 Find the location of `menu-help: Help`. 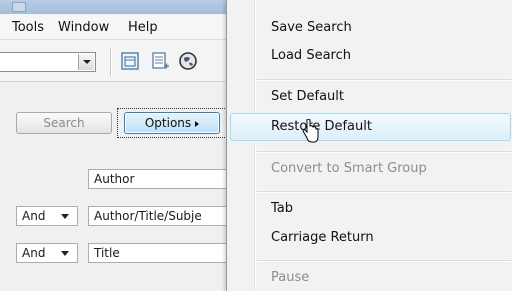

menu-help: Help is located at coordinates (143, 27).